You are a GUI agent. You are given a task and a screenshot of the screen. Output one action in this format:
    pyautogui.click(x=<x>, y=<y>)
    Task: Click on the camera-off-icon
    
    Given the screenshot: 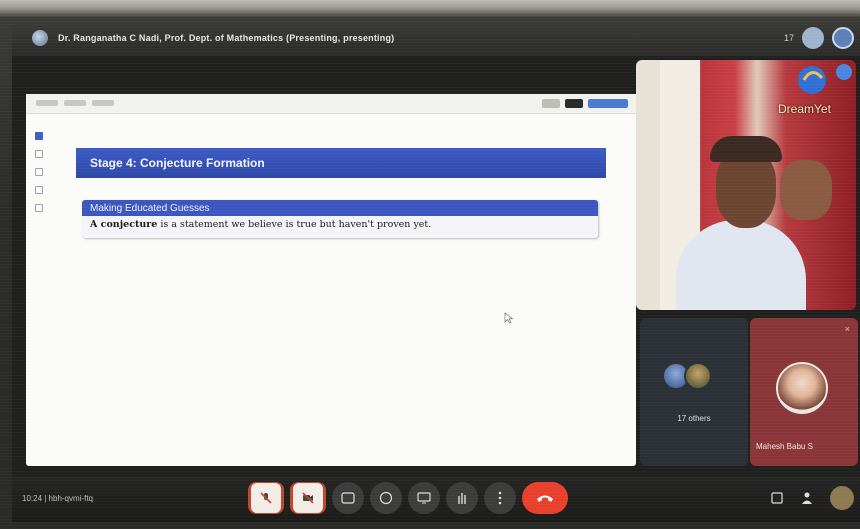 What is the action you would take?
    pyautogui.click(x=308, y=498)
    